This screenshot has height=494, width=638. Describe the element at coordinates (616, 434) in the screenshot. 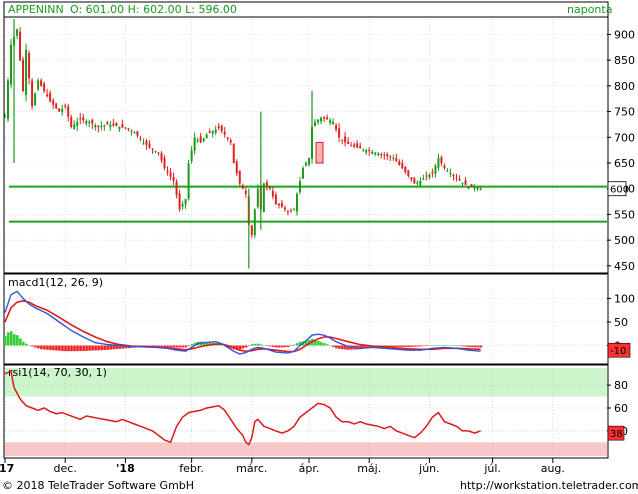

I see `rsi-last-label: 38` at that location.